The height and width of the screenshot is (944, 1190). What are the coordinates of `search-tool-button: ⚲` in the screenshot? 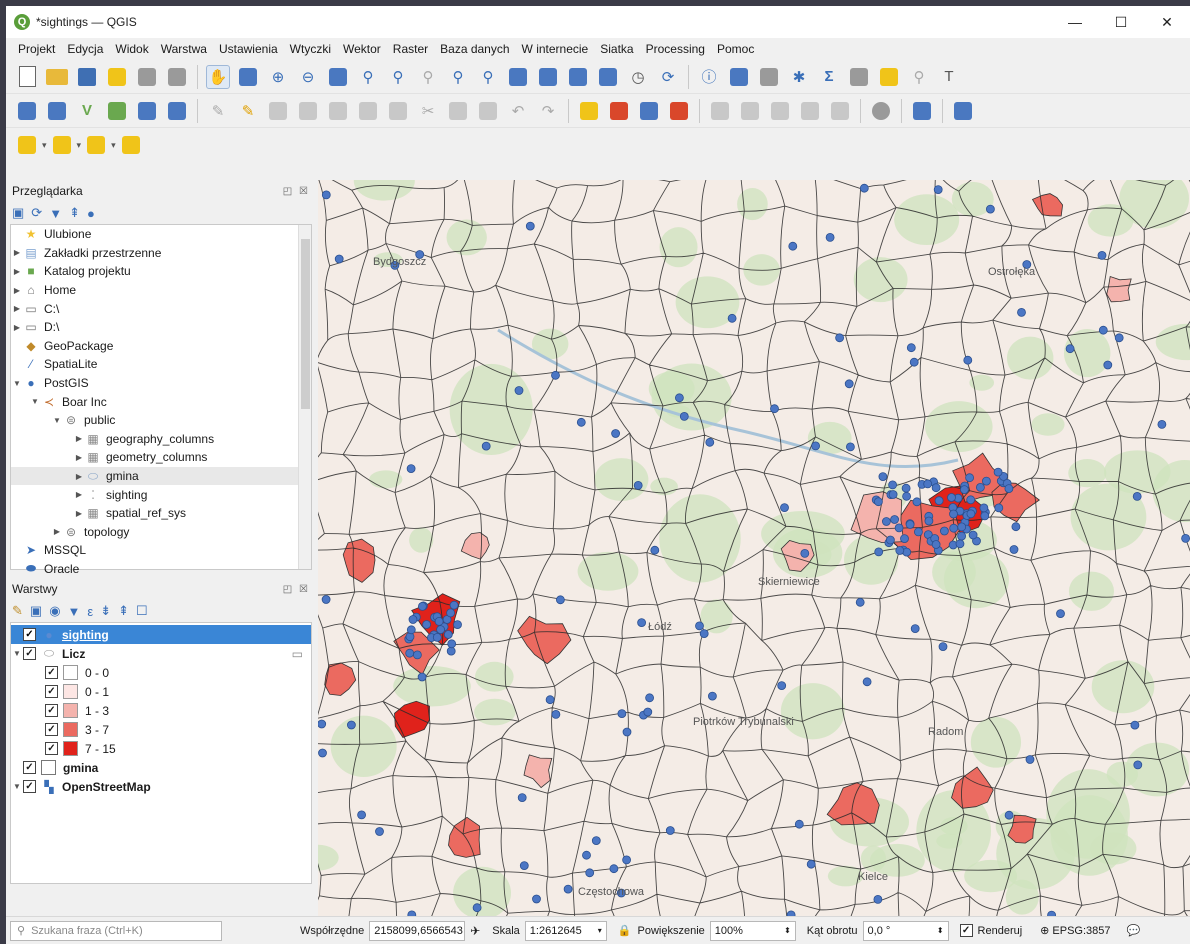 It's located at (919, 77).